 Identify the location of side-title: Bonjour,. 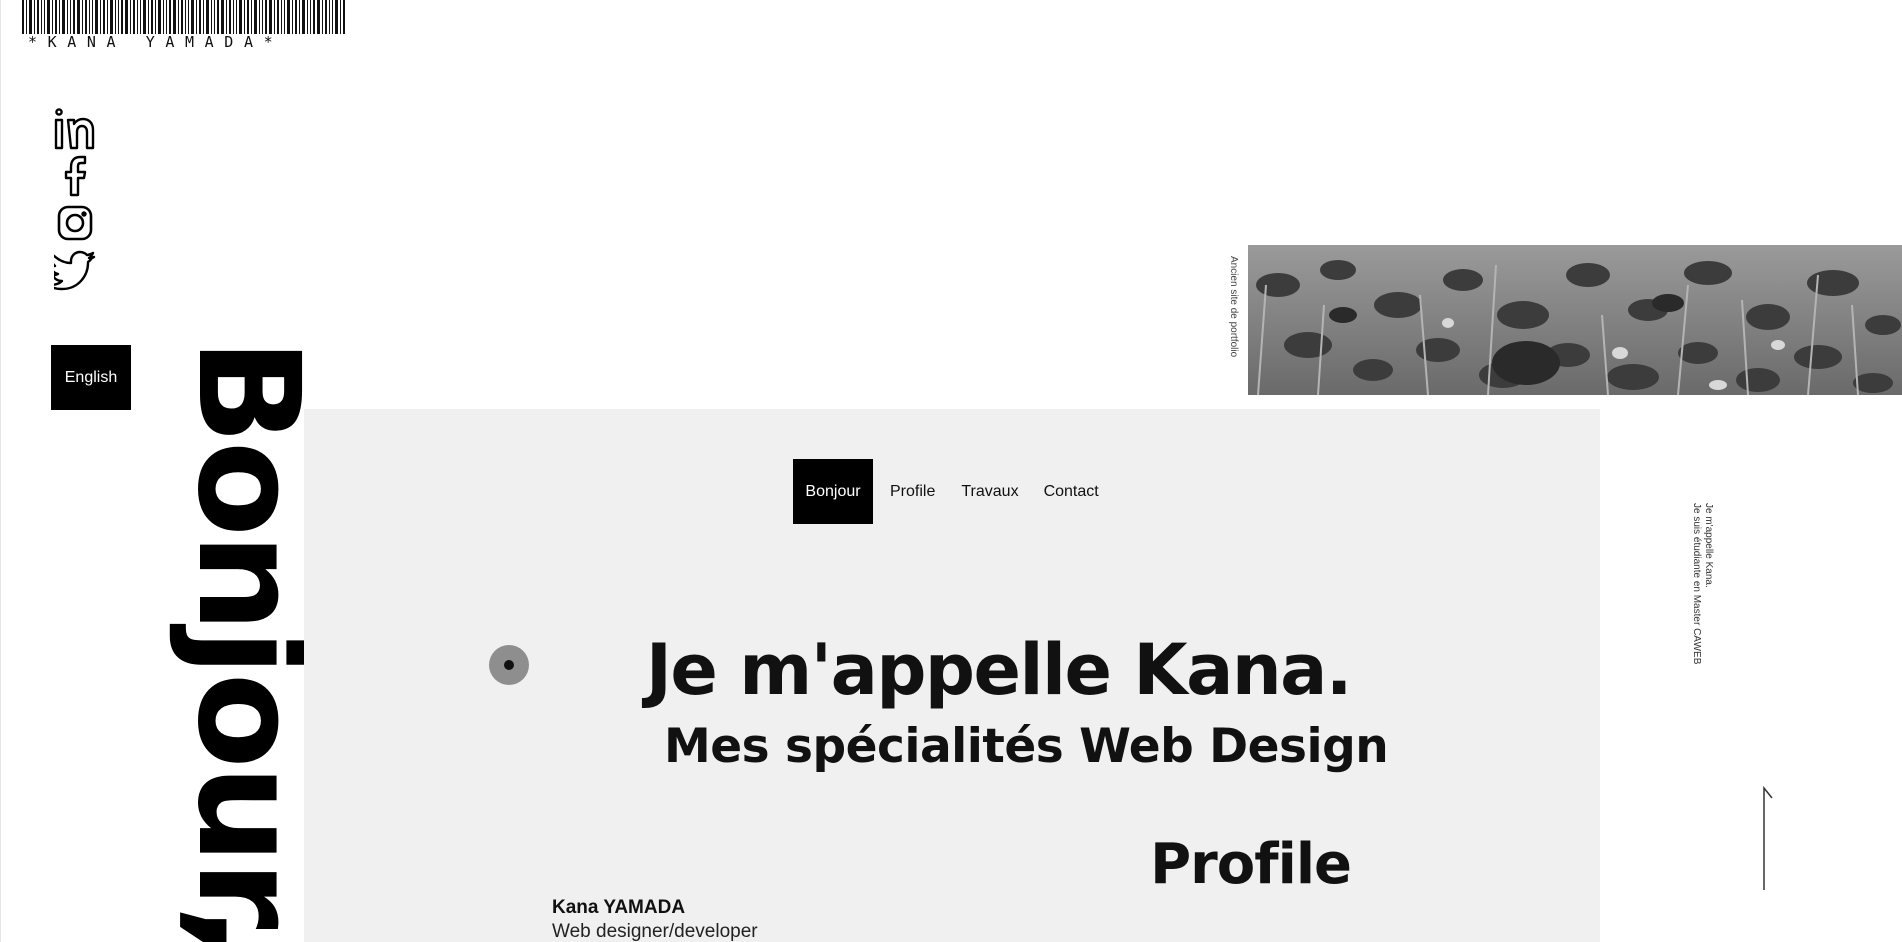
(247, 640).